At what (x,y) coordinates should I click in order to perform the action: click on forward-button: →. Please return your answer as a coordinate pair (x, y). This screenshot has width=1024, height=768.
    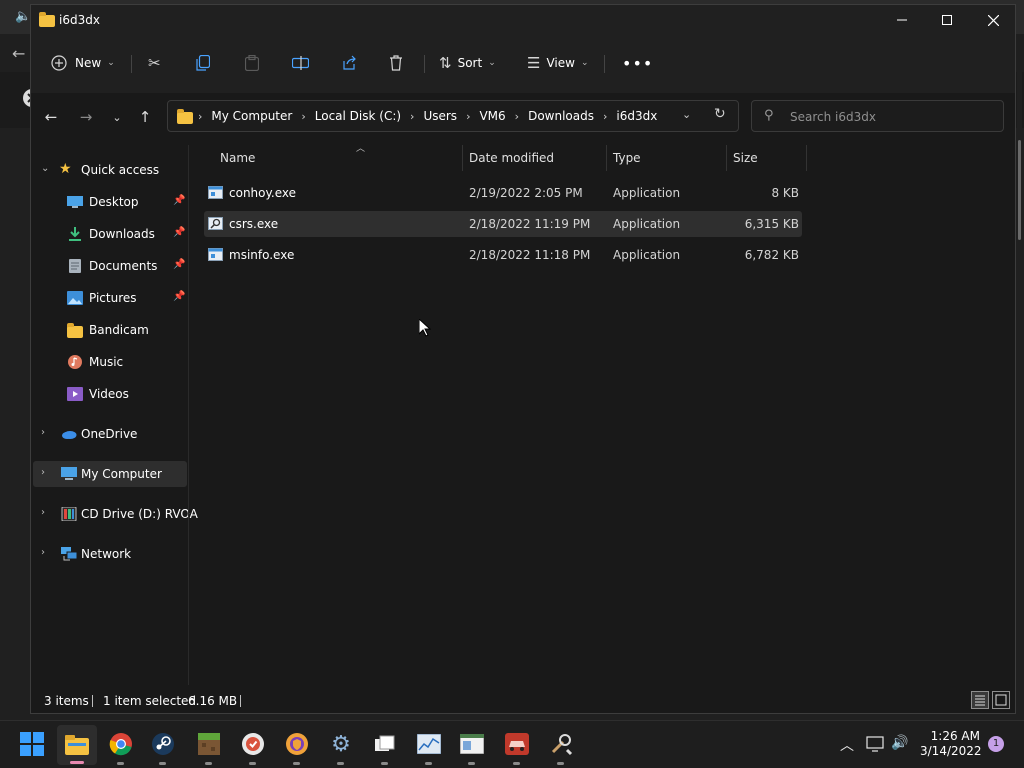
    Looking at the image, I should click on (86, 117).